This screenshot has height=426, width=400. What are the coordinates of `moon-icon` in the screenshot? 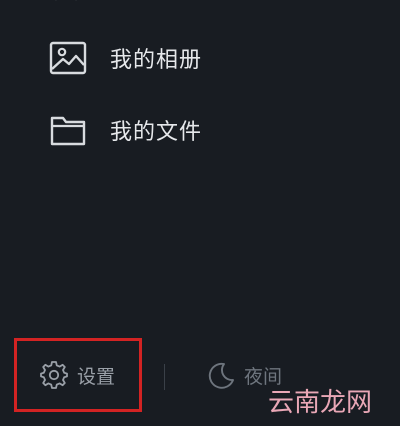 It's located at (221, 375).